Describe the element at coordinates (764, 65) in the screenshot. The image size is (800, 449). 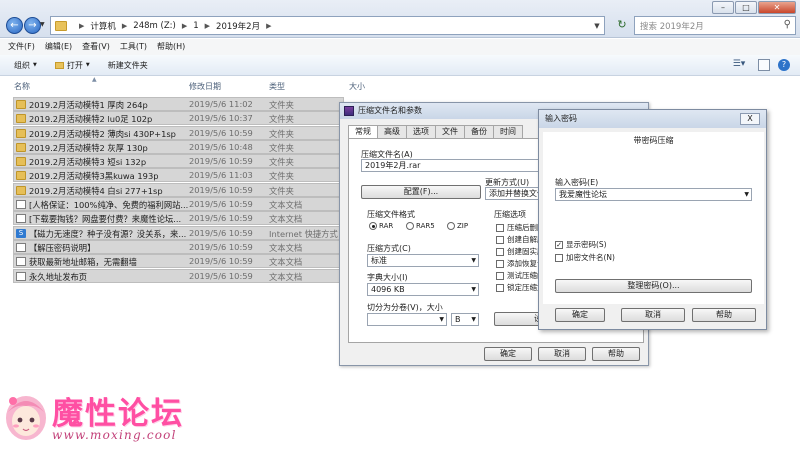
I see `preview-pane-icon` at that location.